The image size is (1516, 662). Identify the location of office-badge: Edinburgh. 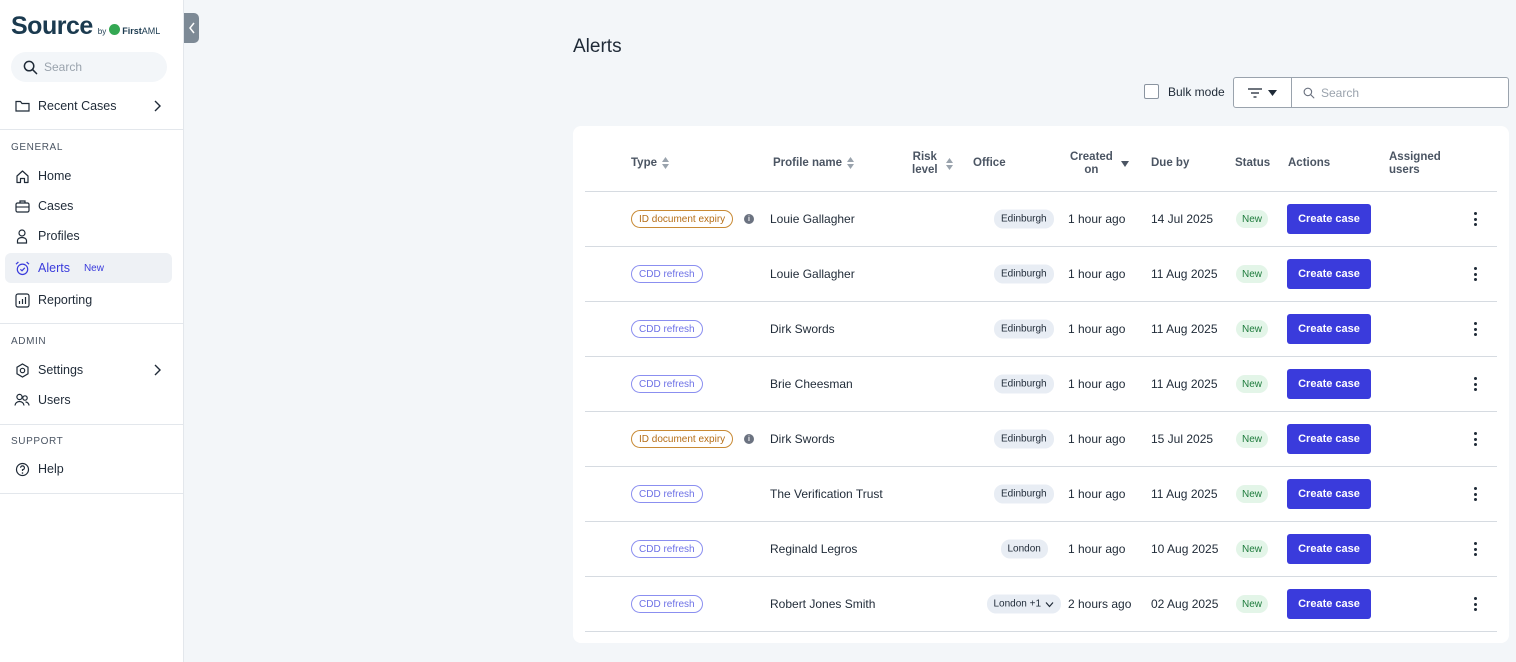
(1024, 439).